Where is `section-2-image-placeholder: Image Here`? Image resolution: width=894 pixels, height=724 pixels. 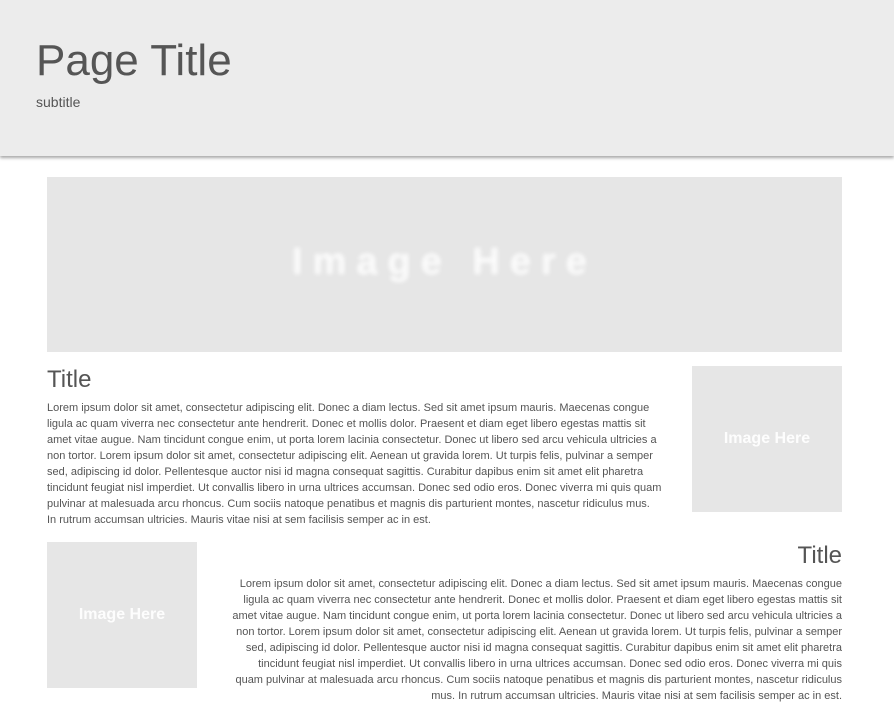 section-2-image-placeholder: Image Here is located at coordinates (122, 615).